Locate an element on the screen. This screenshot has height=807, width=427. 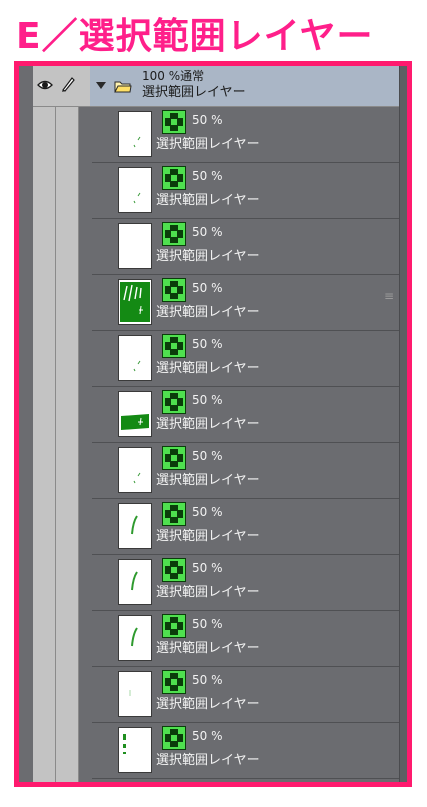
visibility-column is located at coordinates (44, 424).